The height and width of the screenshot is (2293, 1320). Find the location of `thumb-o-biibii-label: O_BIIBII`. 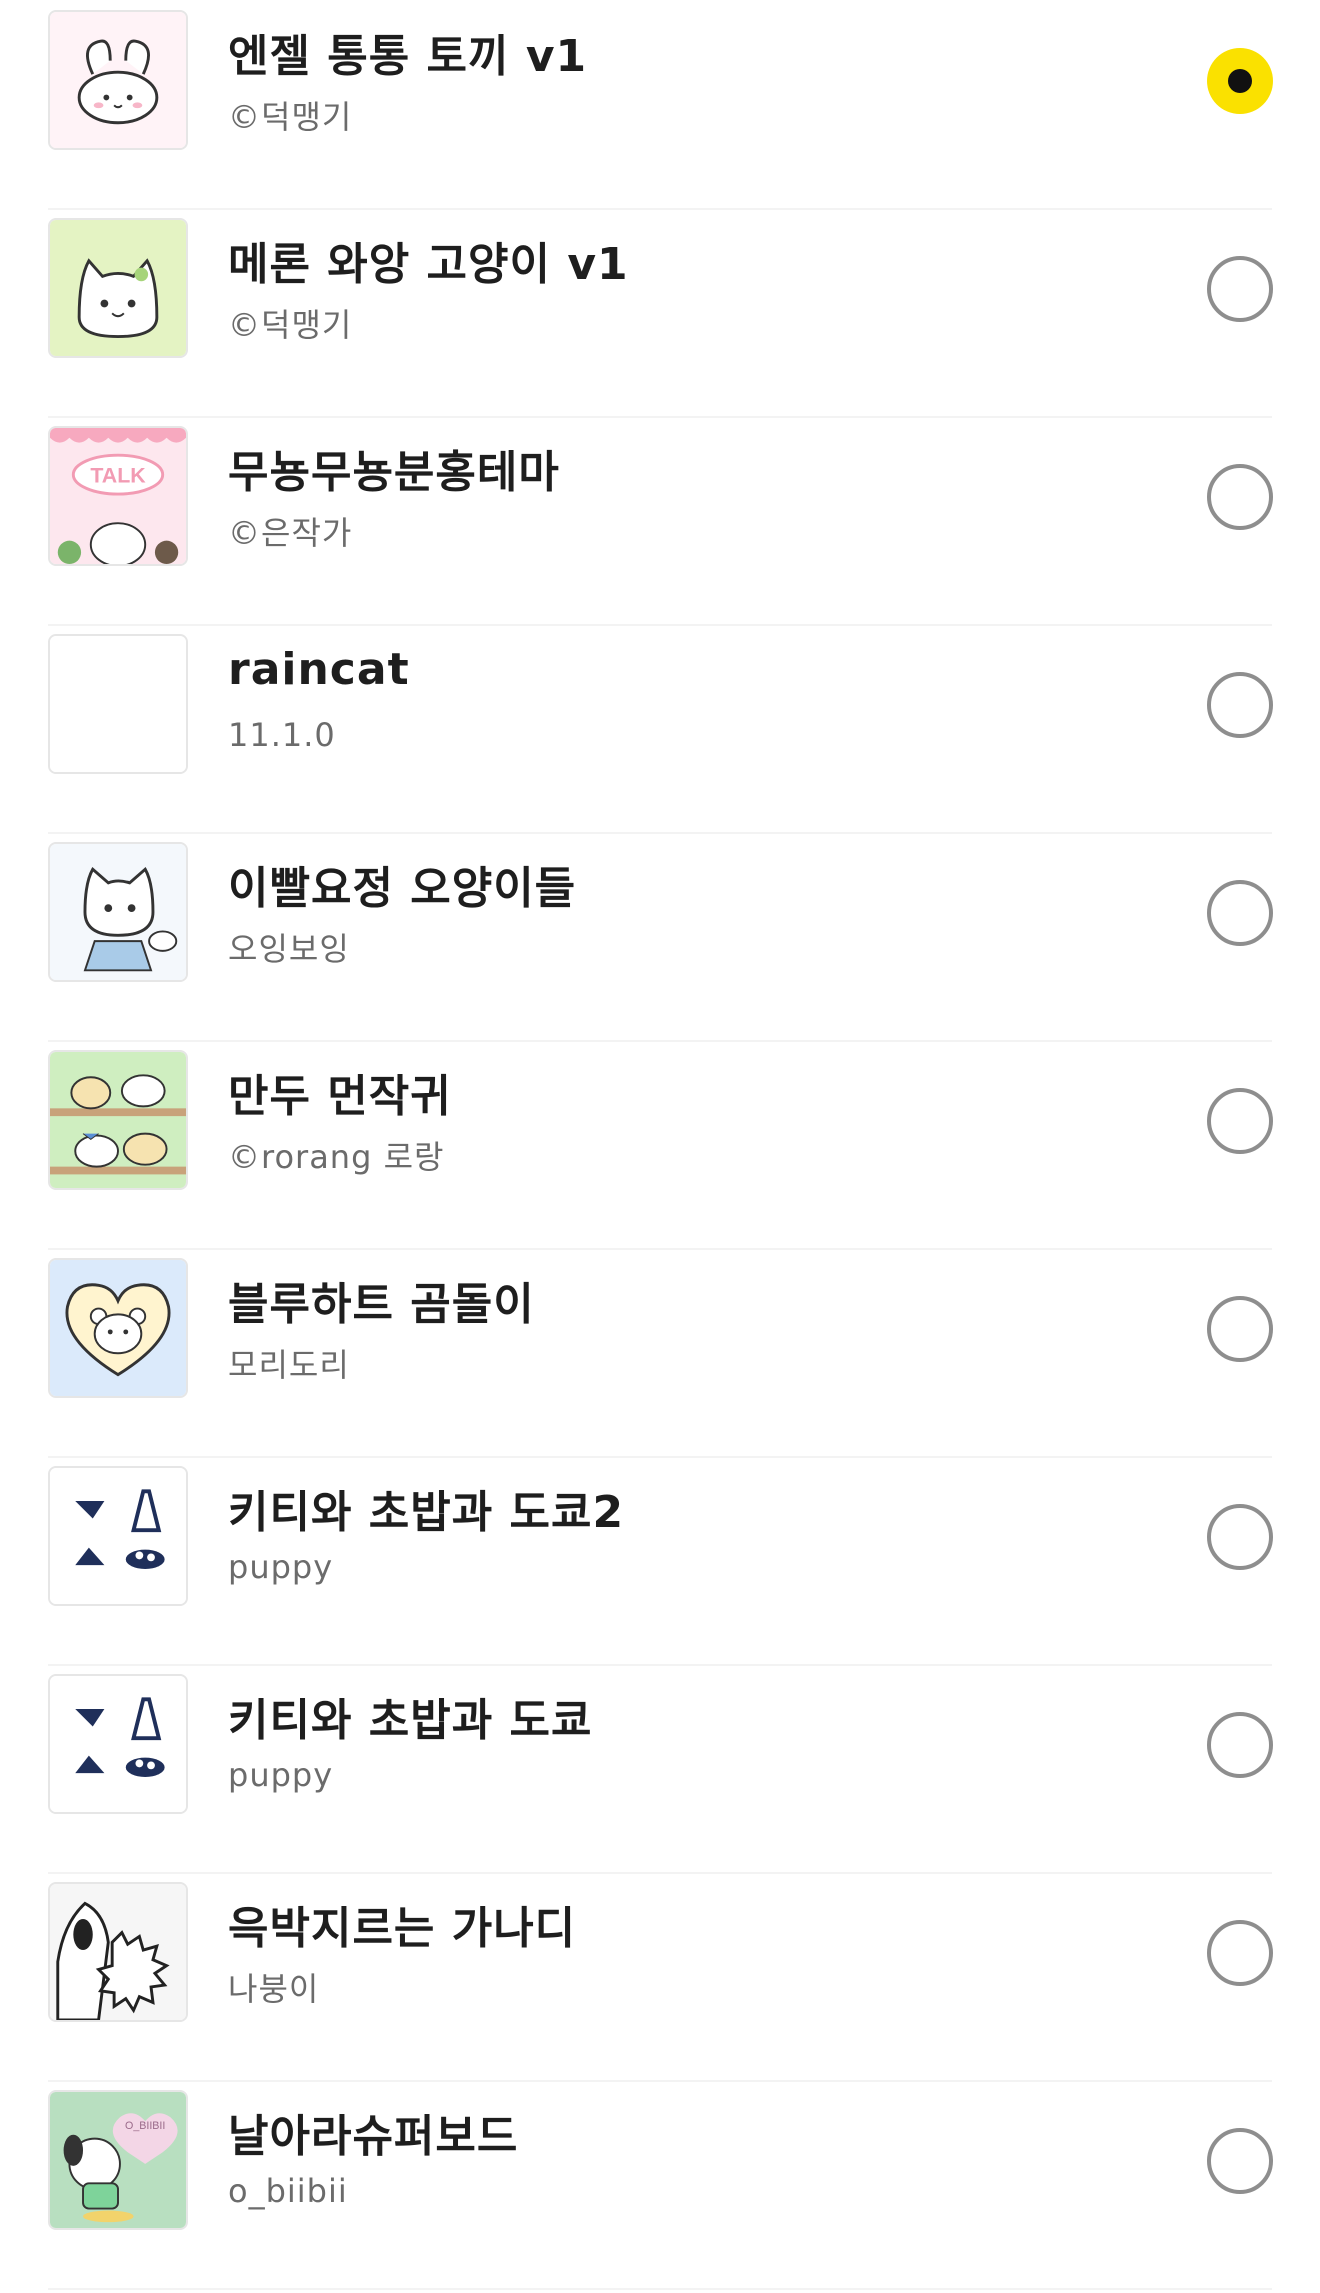

thumb-o-biibii-label: O_BIIBII is located at coordinates (145, 2126).